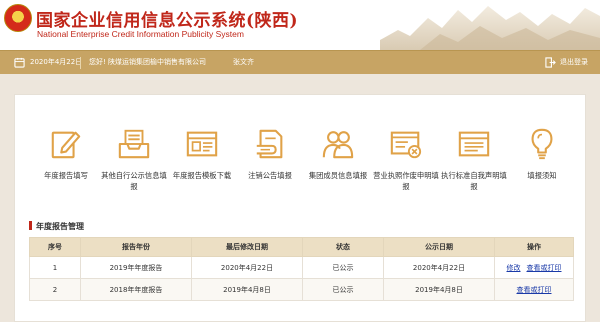 The width and height of the screenshot is (600, 322). What do you see at coordinates (406, 181) in the screenshot?
I see `tile-label: 营业执照作废申明填报` at bounding box center [406, 181].